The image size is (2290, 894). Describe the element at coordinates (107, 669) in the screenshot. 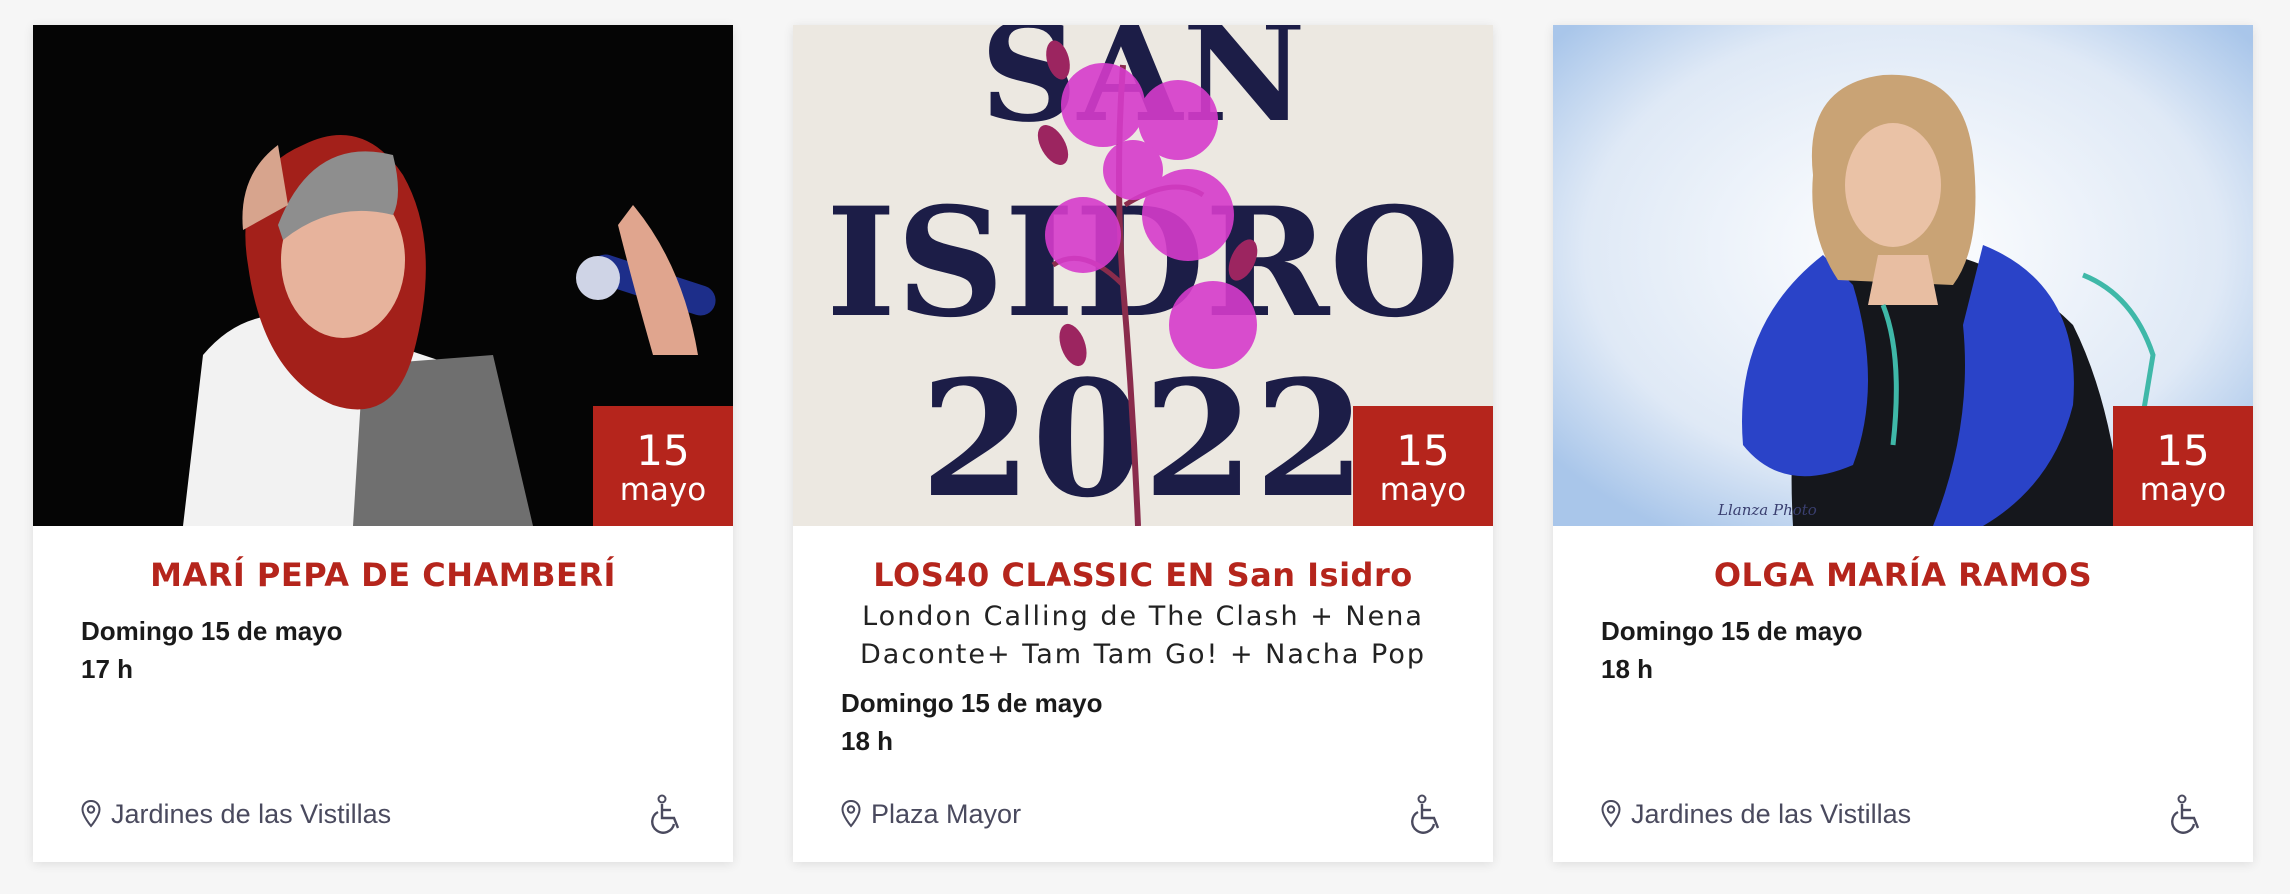

I see `event-time: 17 h` at that location.